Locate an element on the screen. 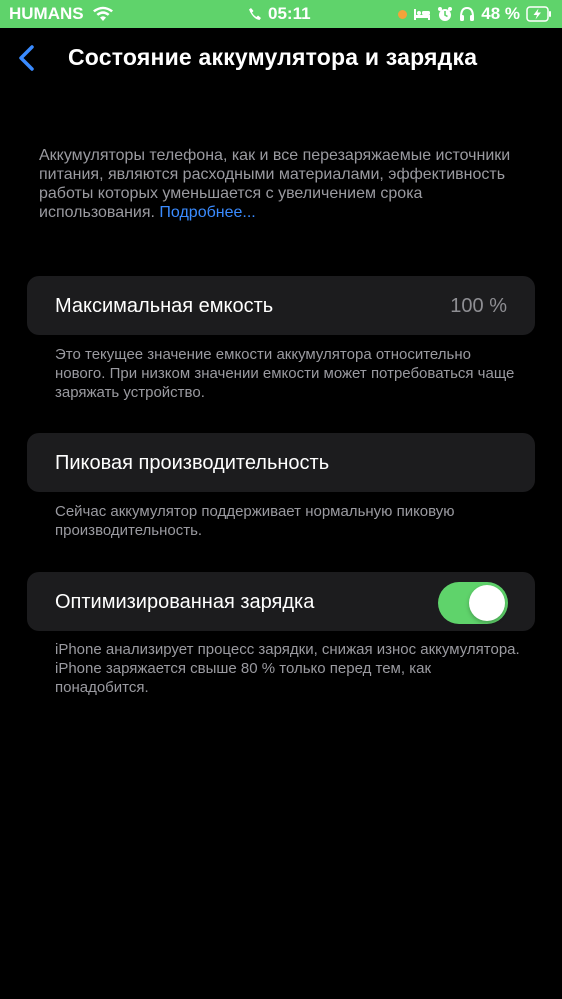 This screenshot has height=999, width=562. orange-dot-icon is located at coordinates (403, 14).